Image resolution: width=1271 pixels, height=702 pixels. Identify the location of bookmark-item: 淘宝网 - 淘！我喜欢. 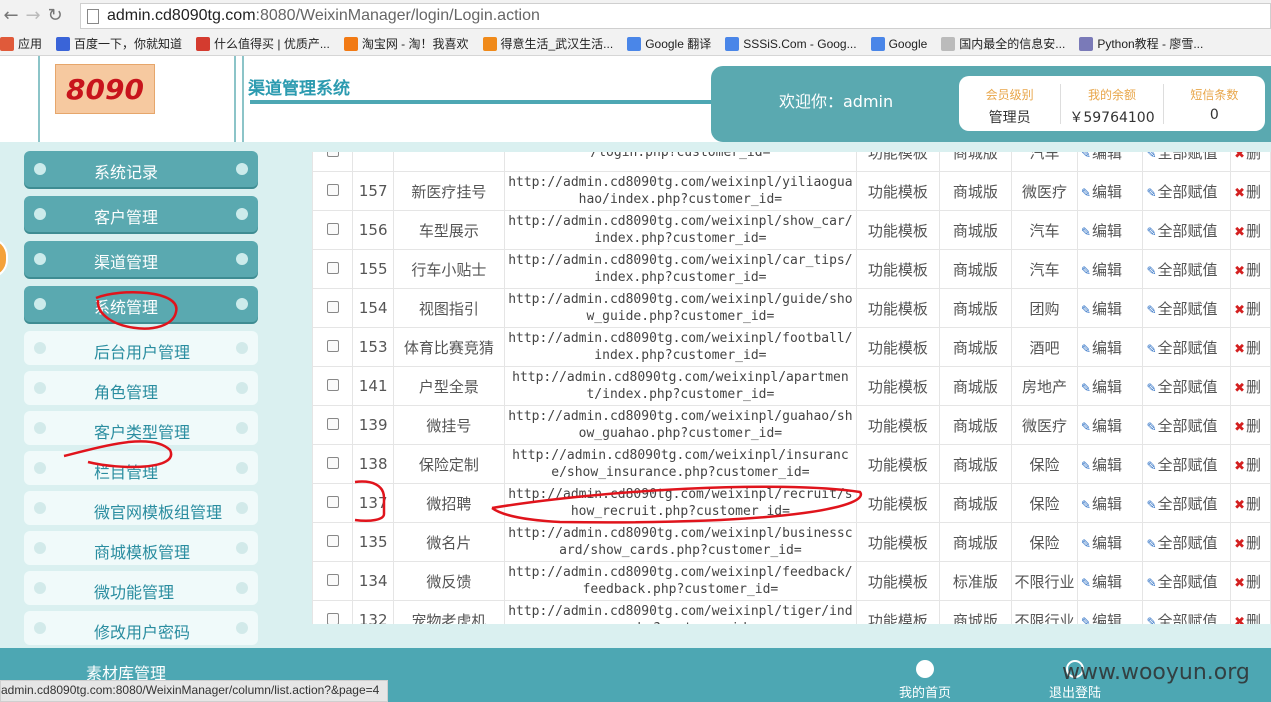
(406, 43).